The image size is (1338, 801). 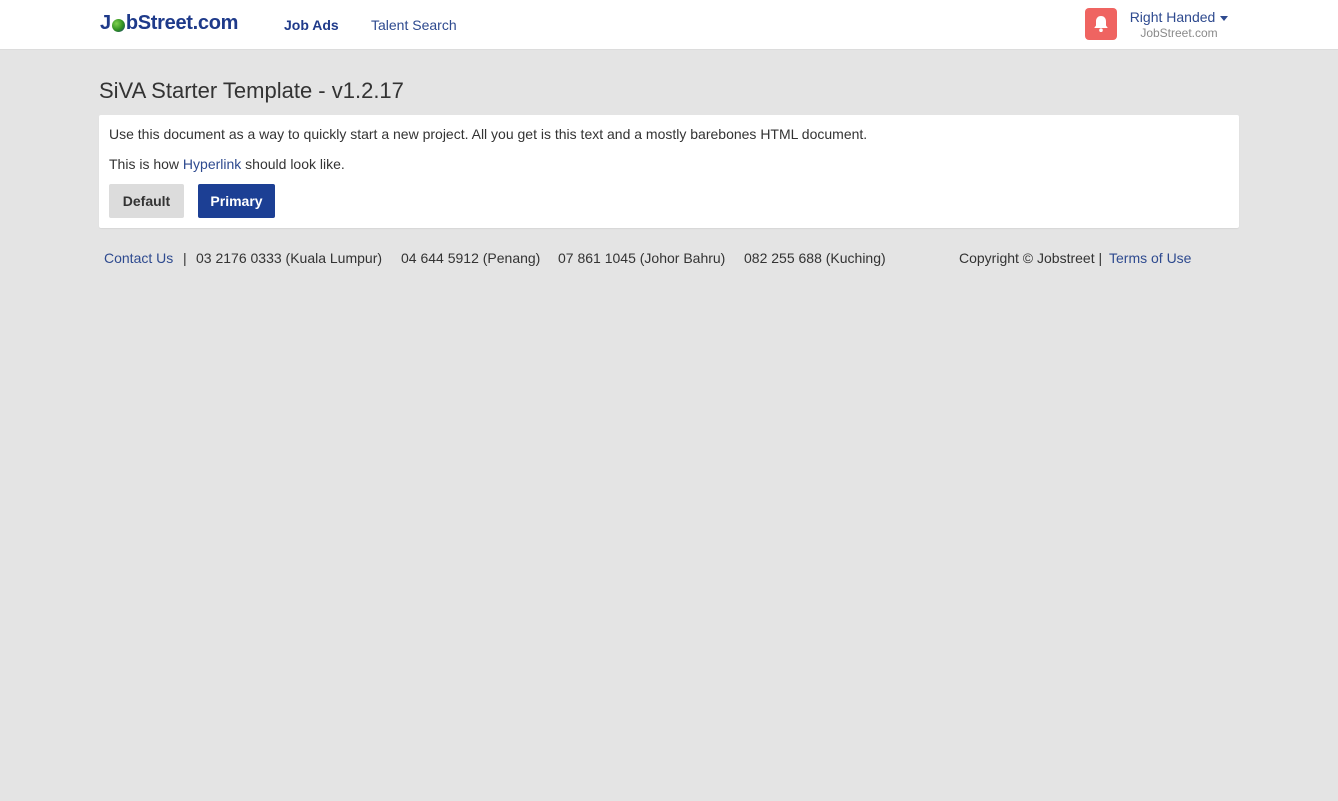 I want to click on caret-down-icon, so click(x=1224, y=18).